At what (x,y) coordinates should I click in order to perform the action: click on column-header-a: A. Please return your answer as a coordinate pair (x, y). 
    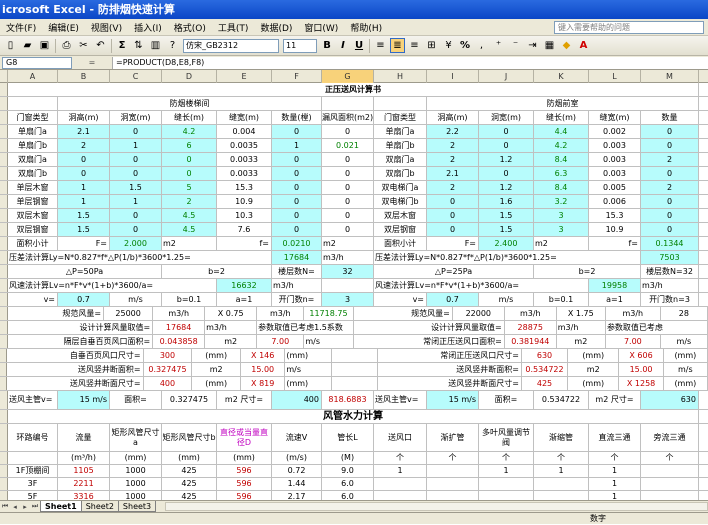
    Looking at the image, I should click on (33, 76).